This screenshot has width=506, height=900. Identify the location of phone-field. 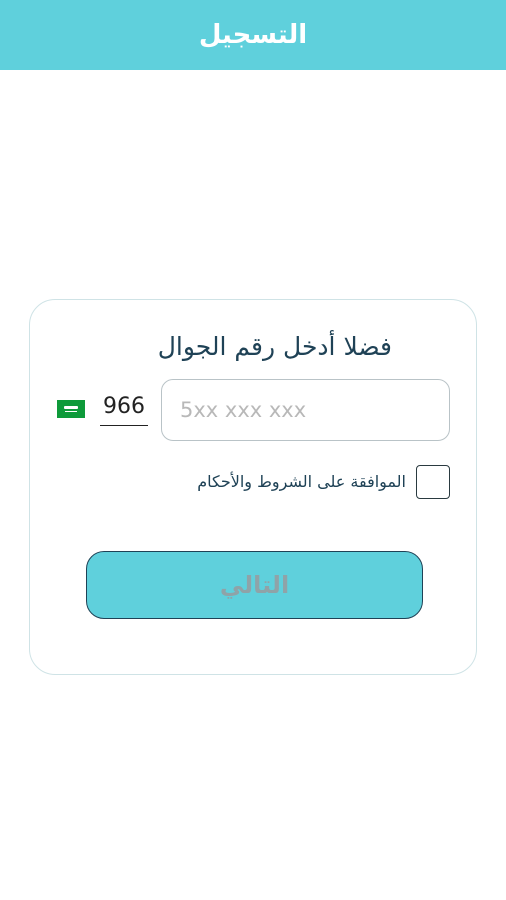
(305, 410).